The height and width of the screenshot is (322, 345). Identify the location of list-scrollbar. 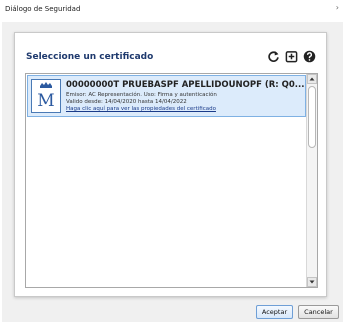
(311, 180).